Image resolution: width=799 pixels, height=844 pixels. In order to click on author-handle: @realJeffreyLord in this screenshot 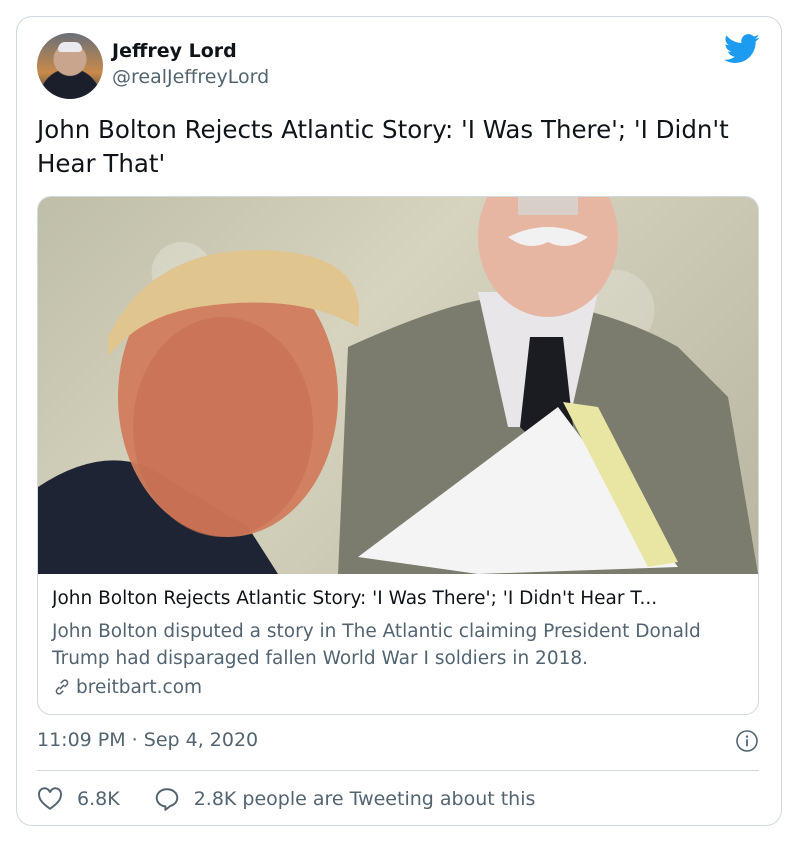, I will do `click(190, 77)`.